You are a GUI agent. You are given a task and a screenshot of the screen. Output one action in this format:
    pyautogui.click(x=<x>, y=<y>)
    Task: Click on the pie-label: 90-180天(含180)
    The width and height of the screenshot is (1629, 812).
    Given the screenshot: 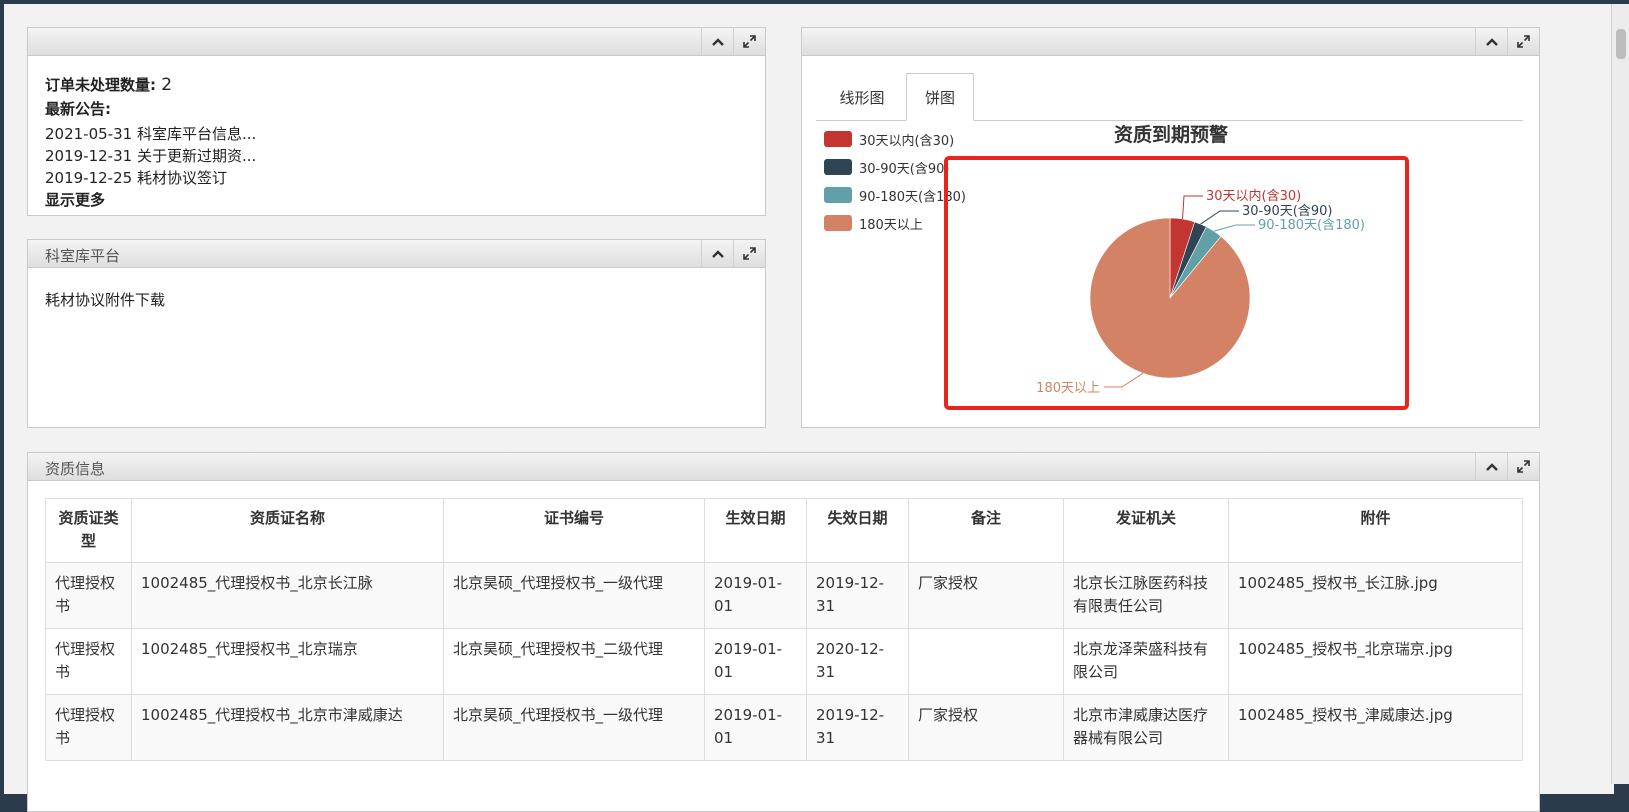 What is the action you would take?
    pyautogui.click(x=1311, y=225)
    